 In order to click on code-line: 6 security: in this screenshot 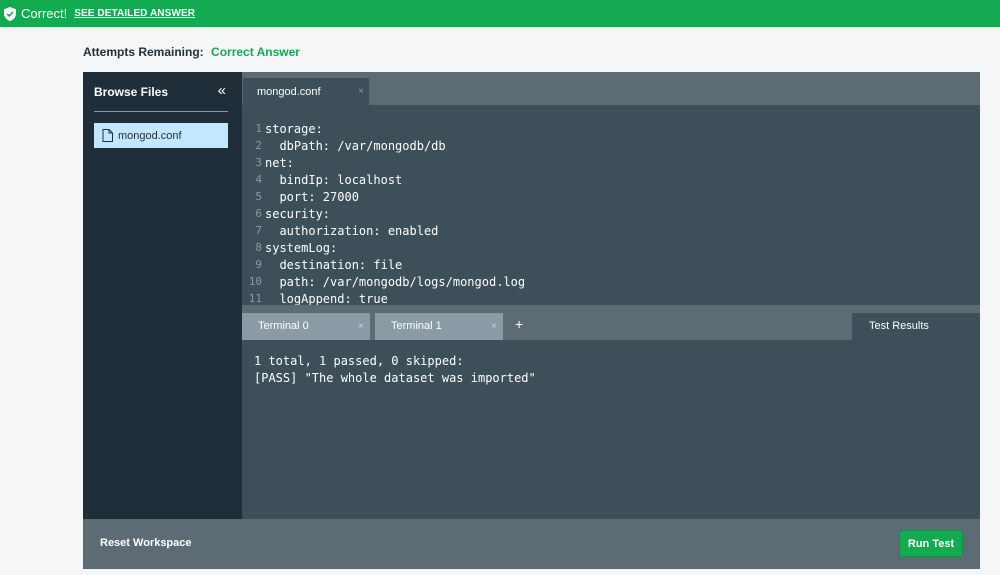, I will do `click(611, 215)`.